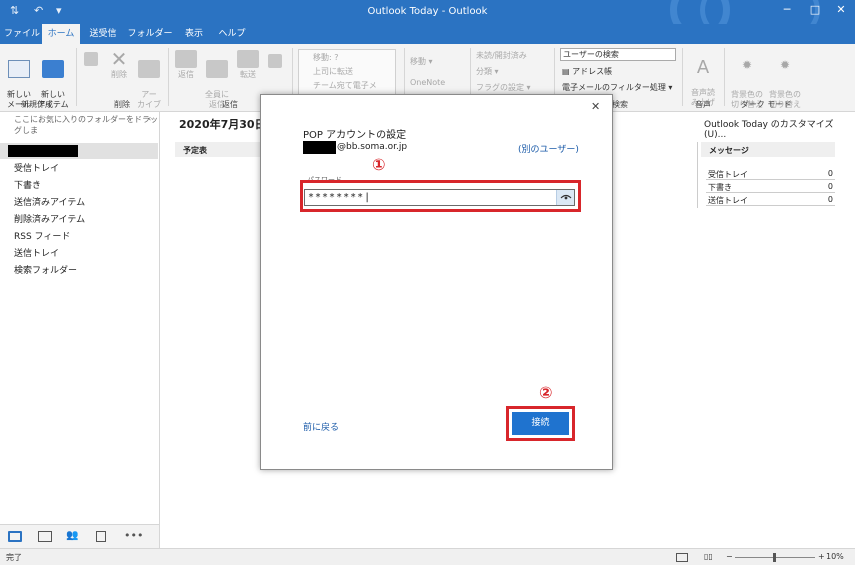  Describe the element at coordinates (728, 200) in the screenshot. I see `message-folder-label: 送信トレイ` at that location.